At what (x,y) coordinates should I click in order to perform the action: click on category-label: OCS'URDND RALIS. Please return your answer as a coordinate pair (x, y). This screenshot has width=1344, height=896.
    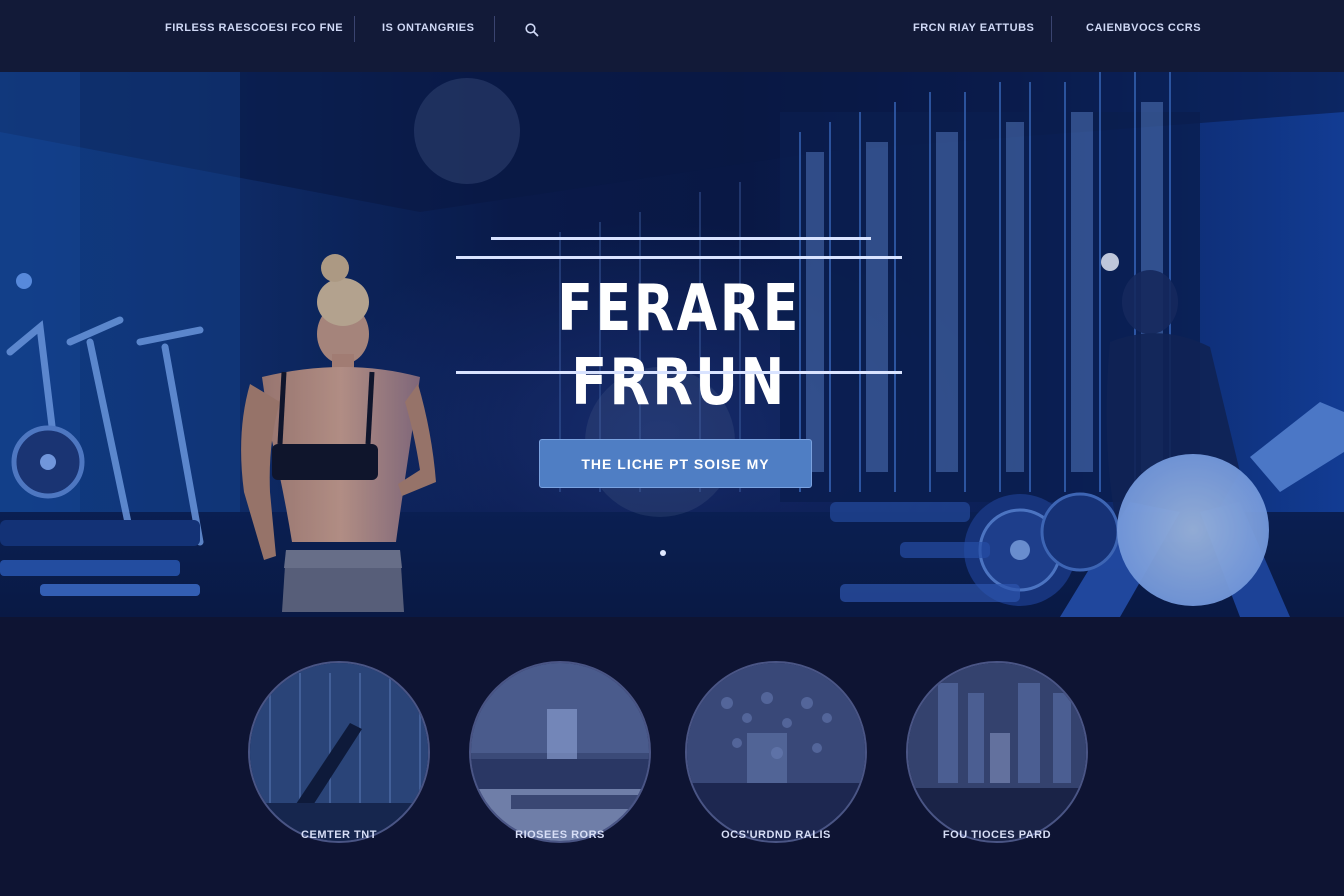
    Looking at the image, I should click on (776, 835).